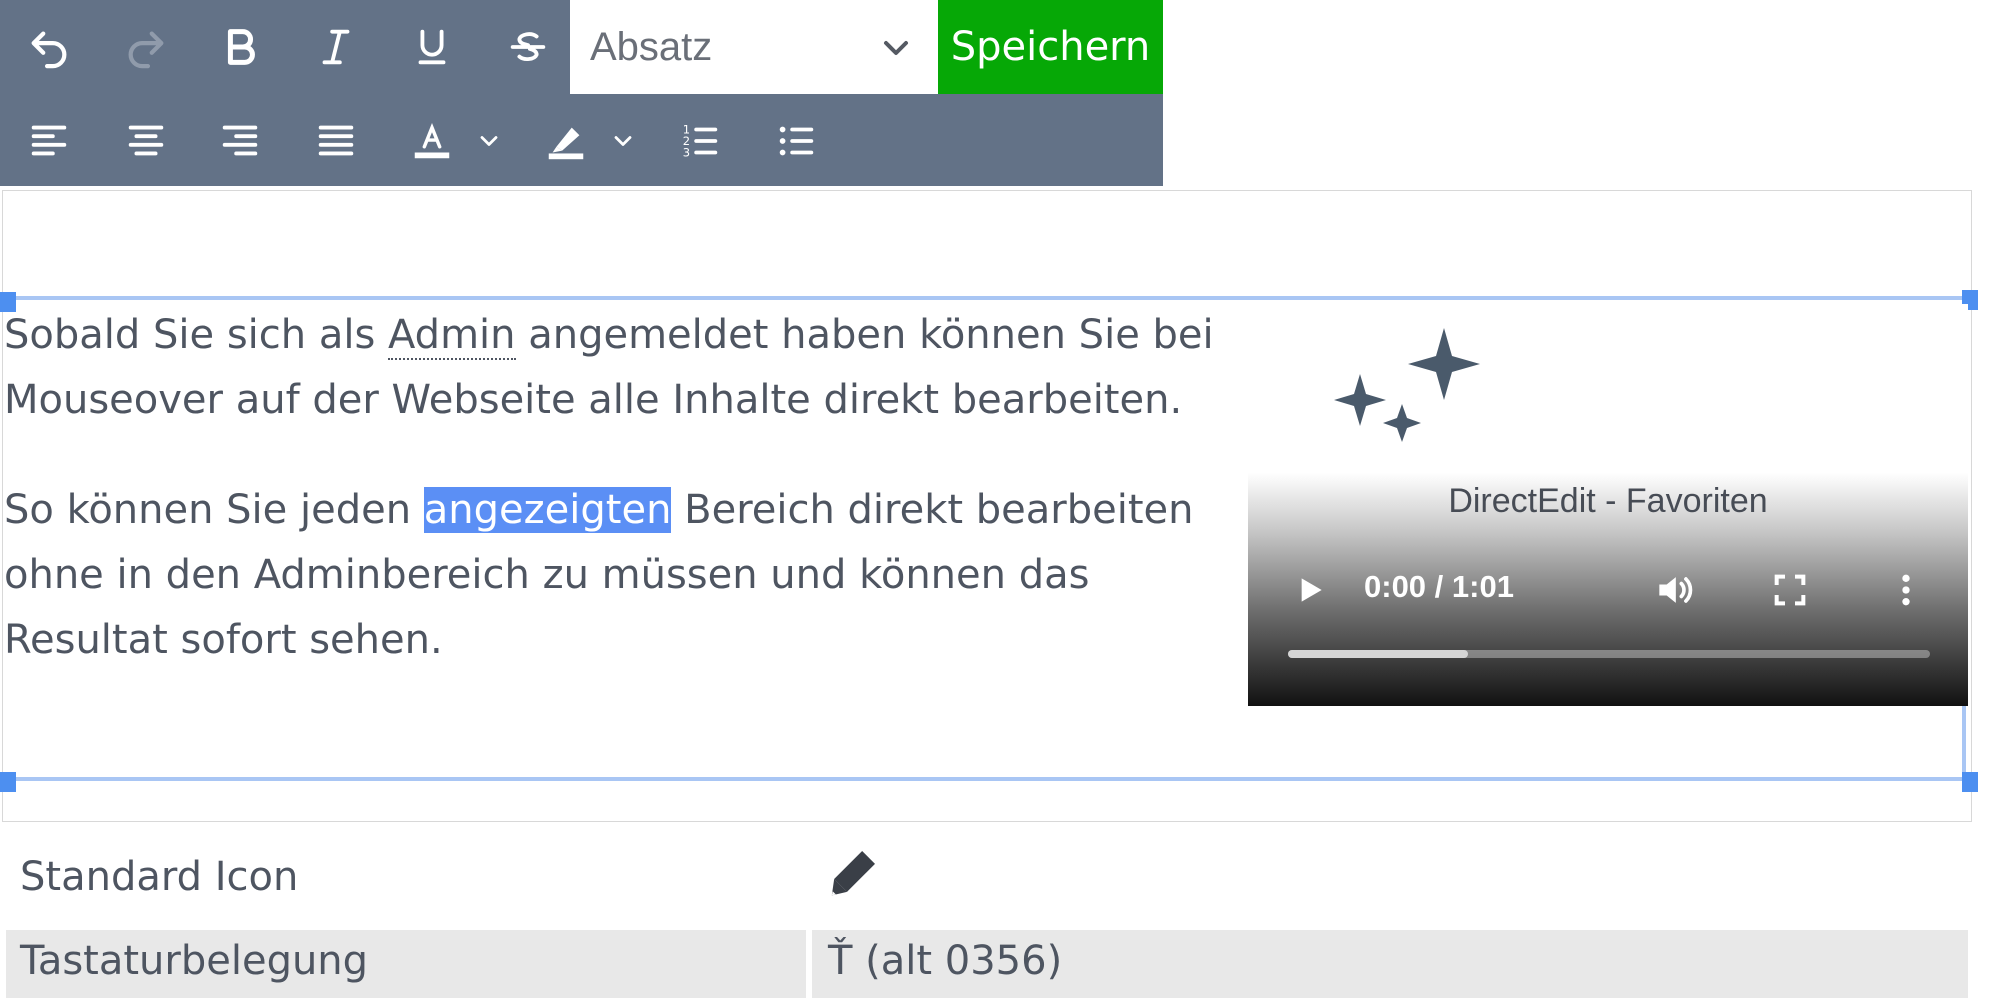 The height and width of the screenshot is (998, 2000). Describe the element at coordinates (686, 152) in the screenshot. I see `svg-text: 3` at that location.